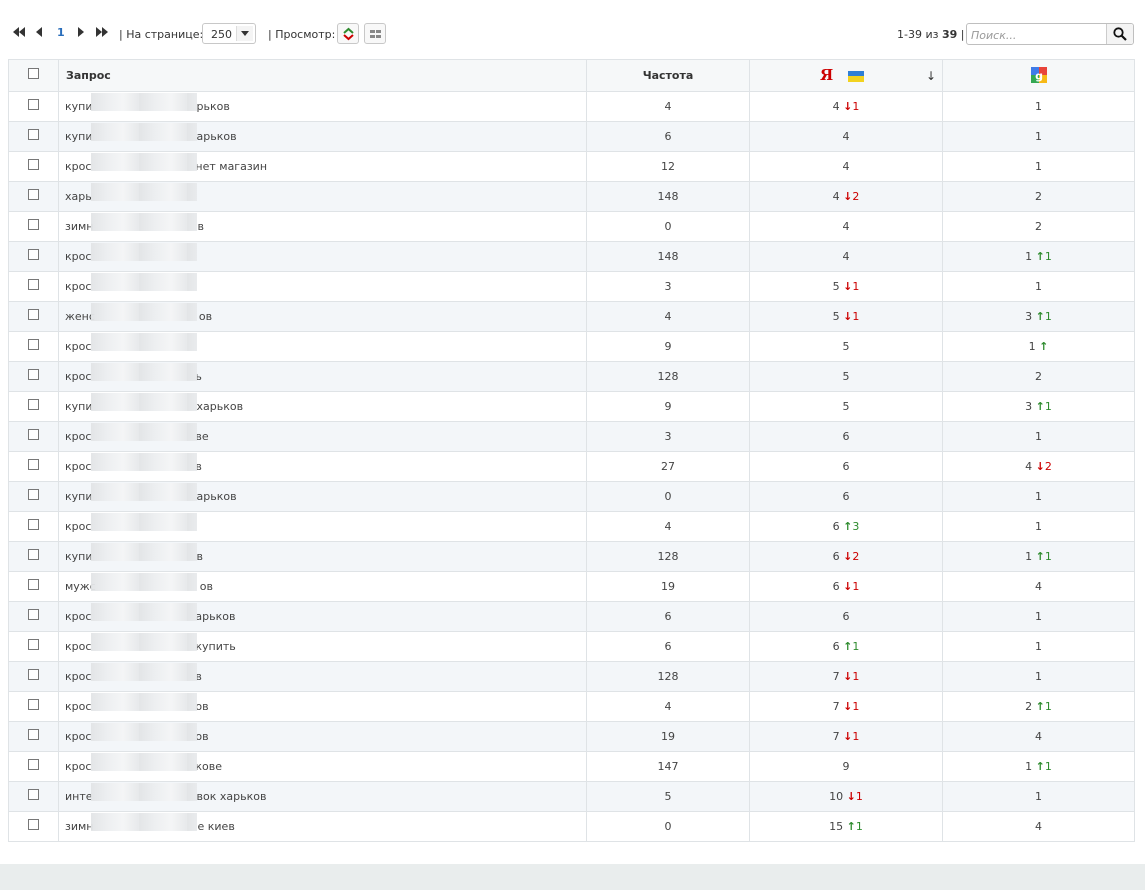 Image resolution: width=1145 pixels, height=890 pixels. I want to click on query-cell: зимн в, so click(322, 226).